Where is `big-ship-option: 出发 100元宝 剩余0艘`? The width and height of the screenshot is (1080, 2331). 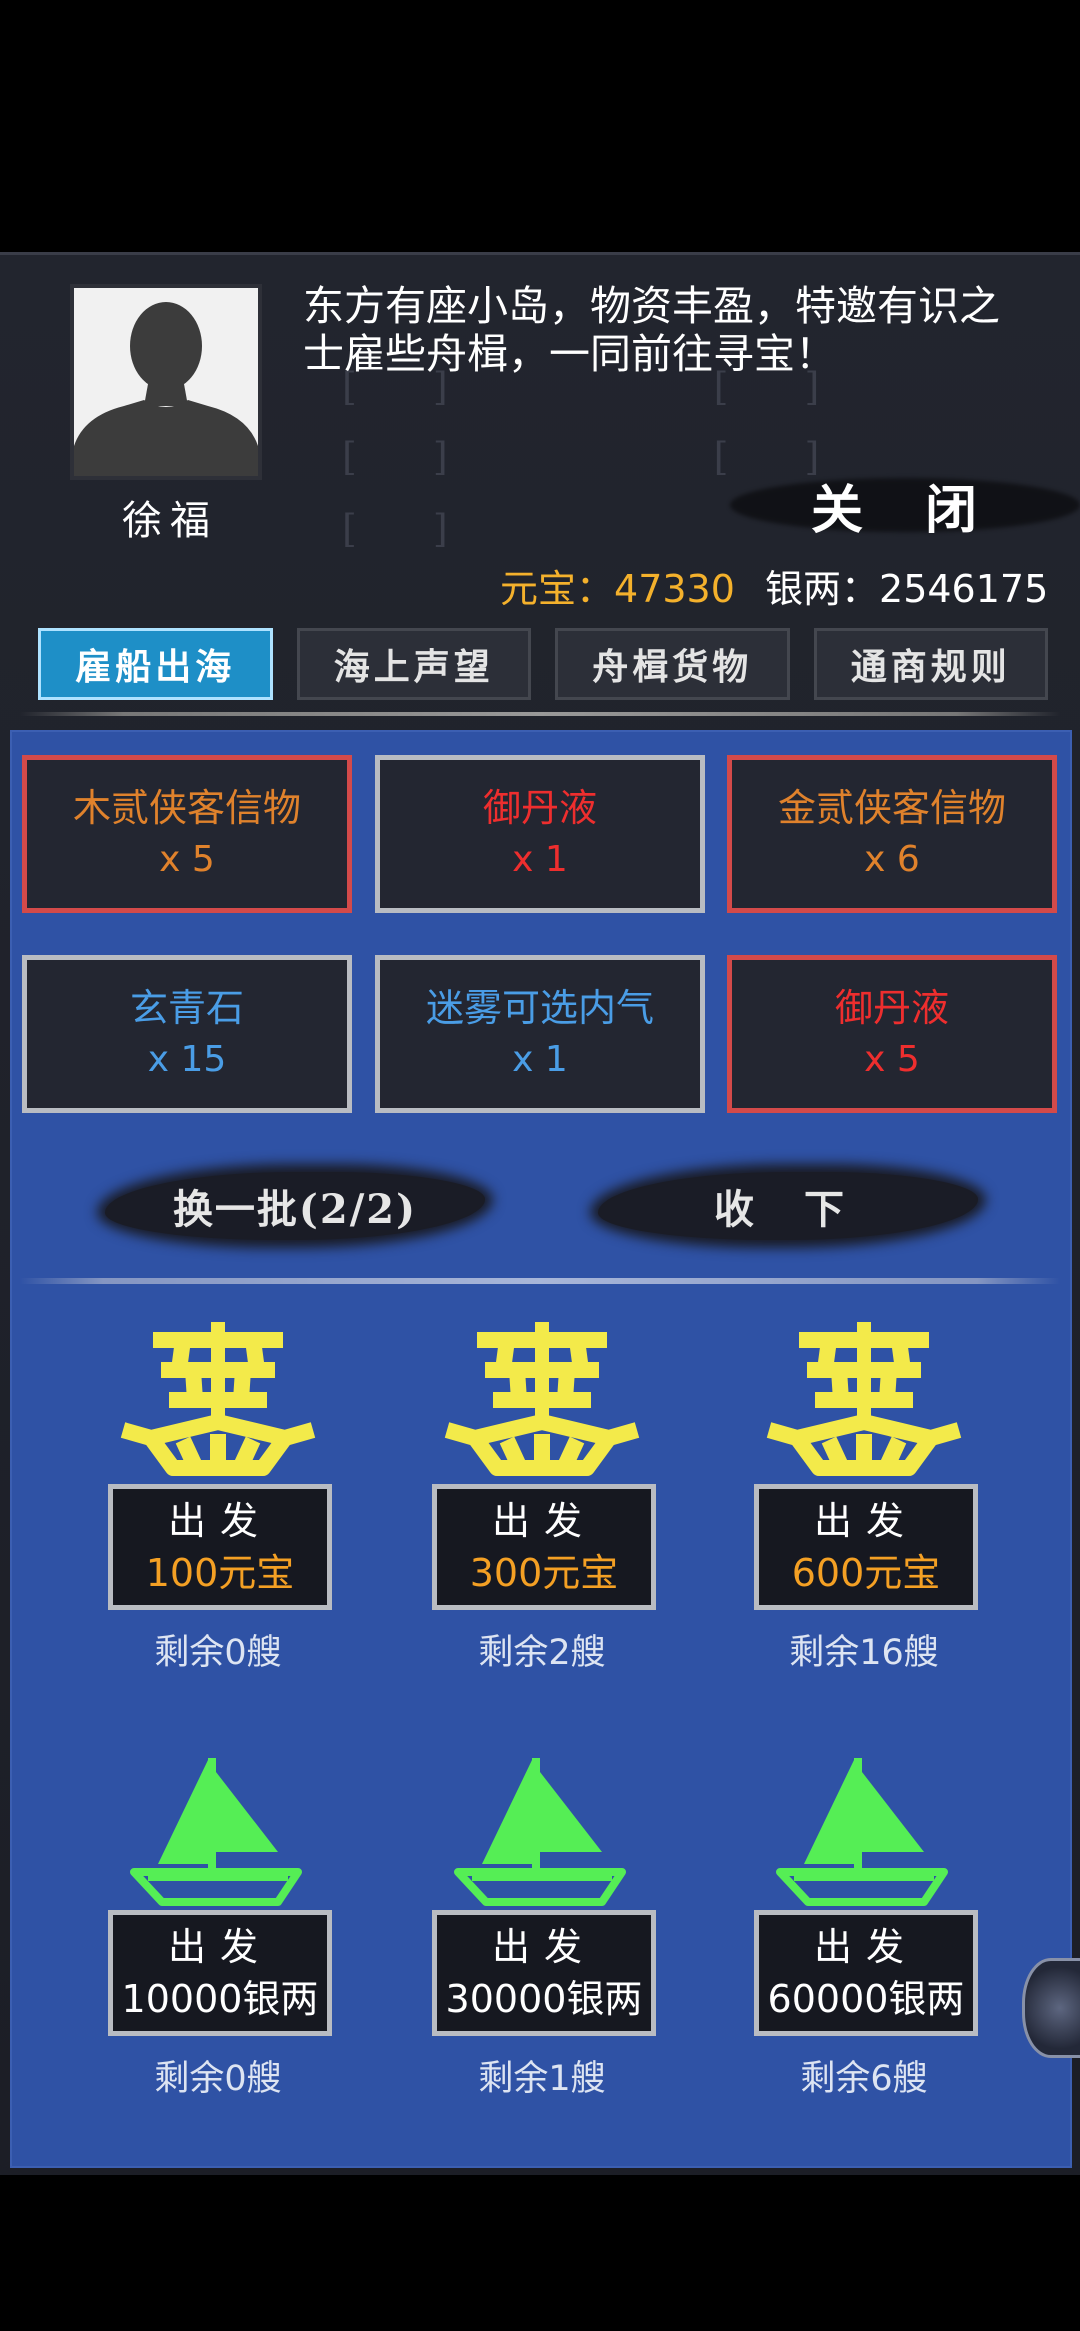 big-ship-option: 出发 100元宝 剩余0艘 is located at coordinates (220, 1496).